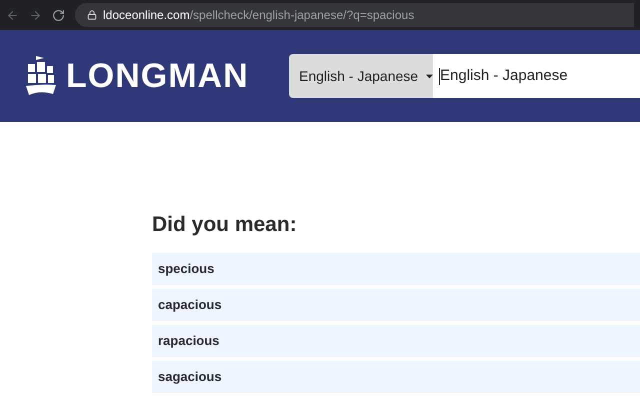 The height and width of the screenshot is (400, 640). What do you see at coordinates (396, 377) in the screenshot?
I see `suggestion-link: sagacious` at bounding box center [396, 377].